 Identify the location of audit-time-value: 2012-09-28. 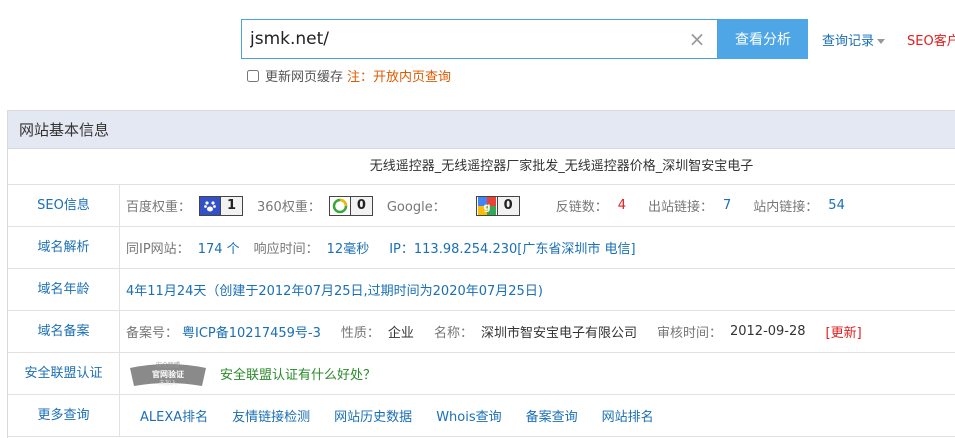
(767, 331).